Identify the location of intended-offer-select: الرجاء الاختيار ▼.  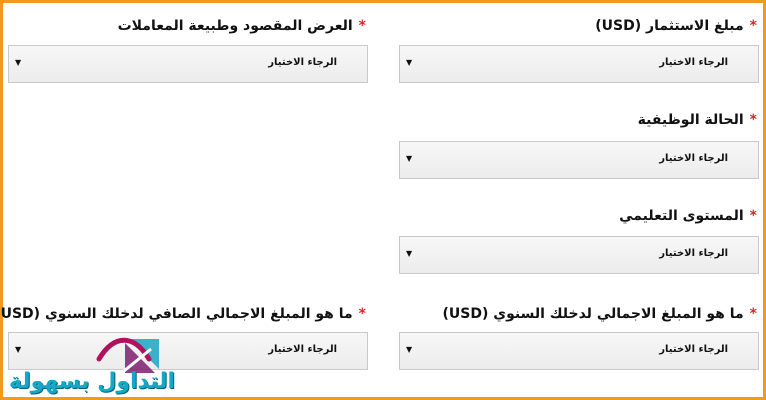
(188, 64).